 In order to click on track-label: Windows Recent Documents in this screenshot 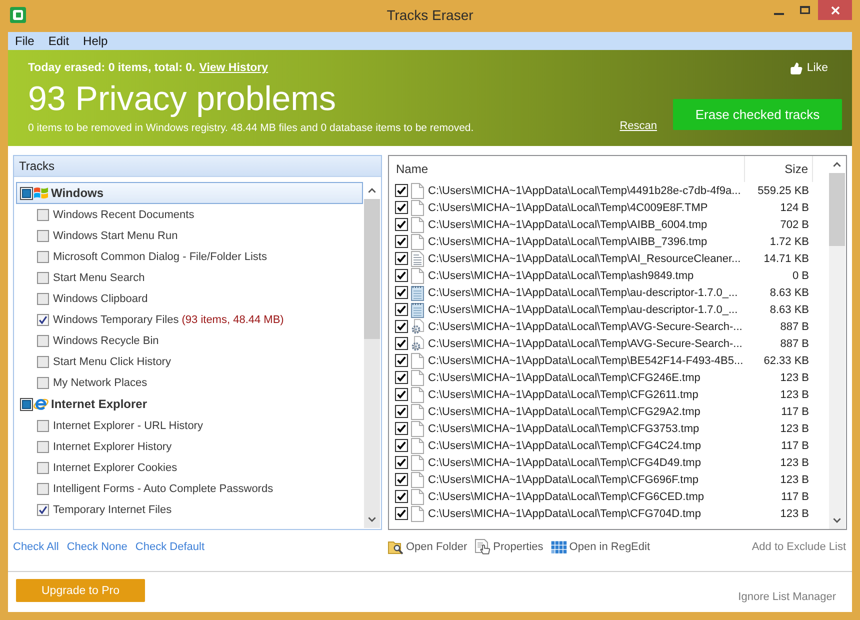, I will do `click(123, 214)`.